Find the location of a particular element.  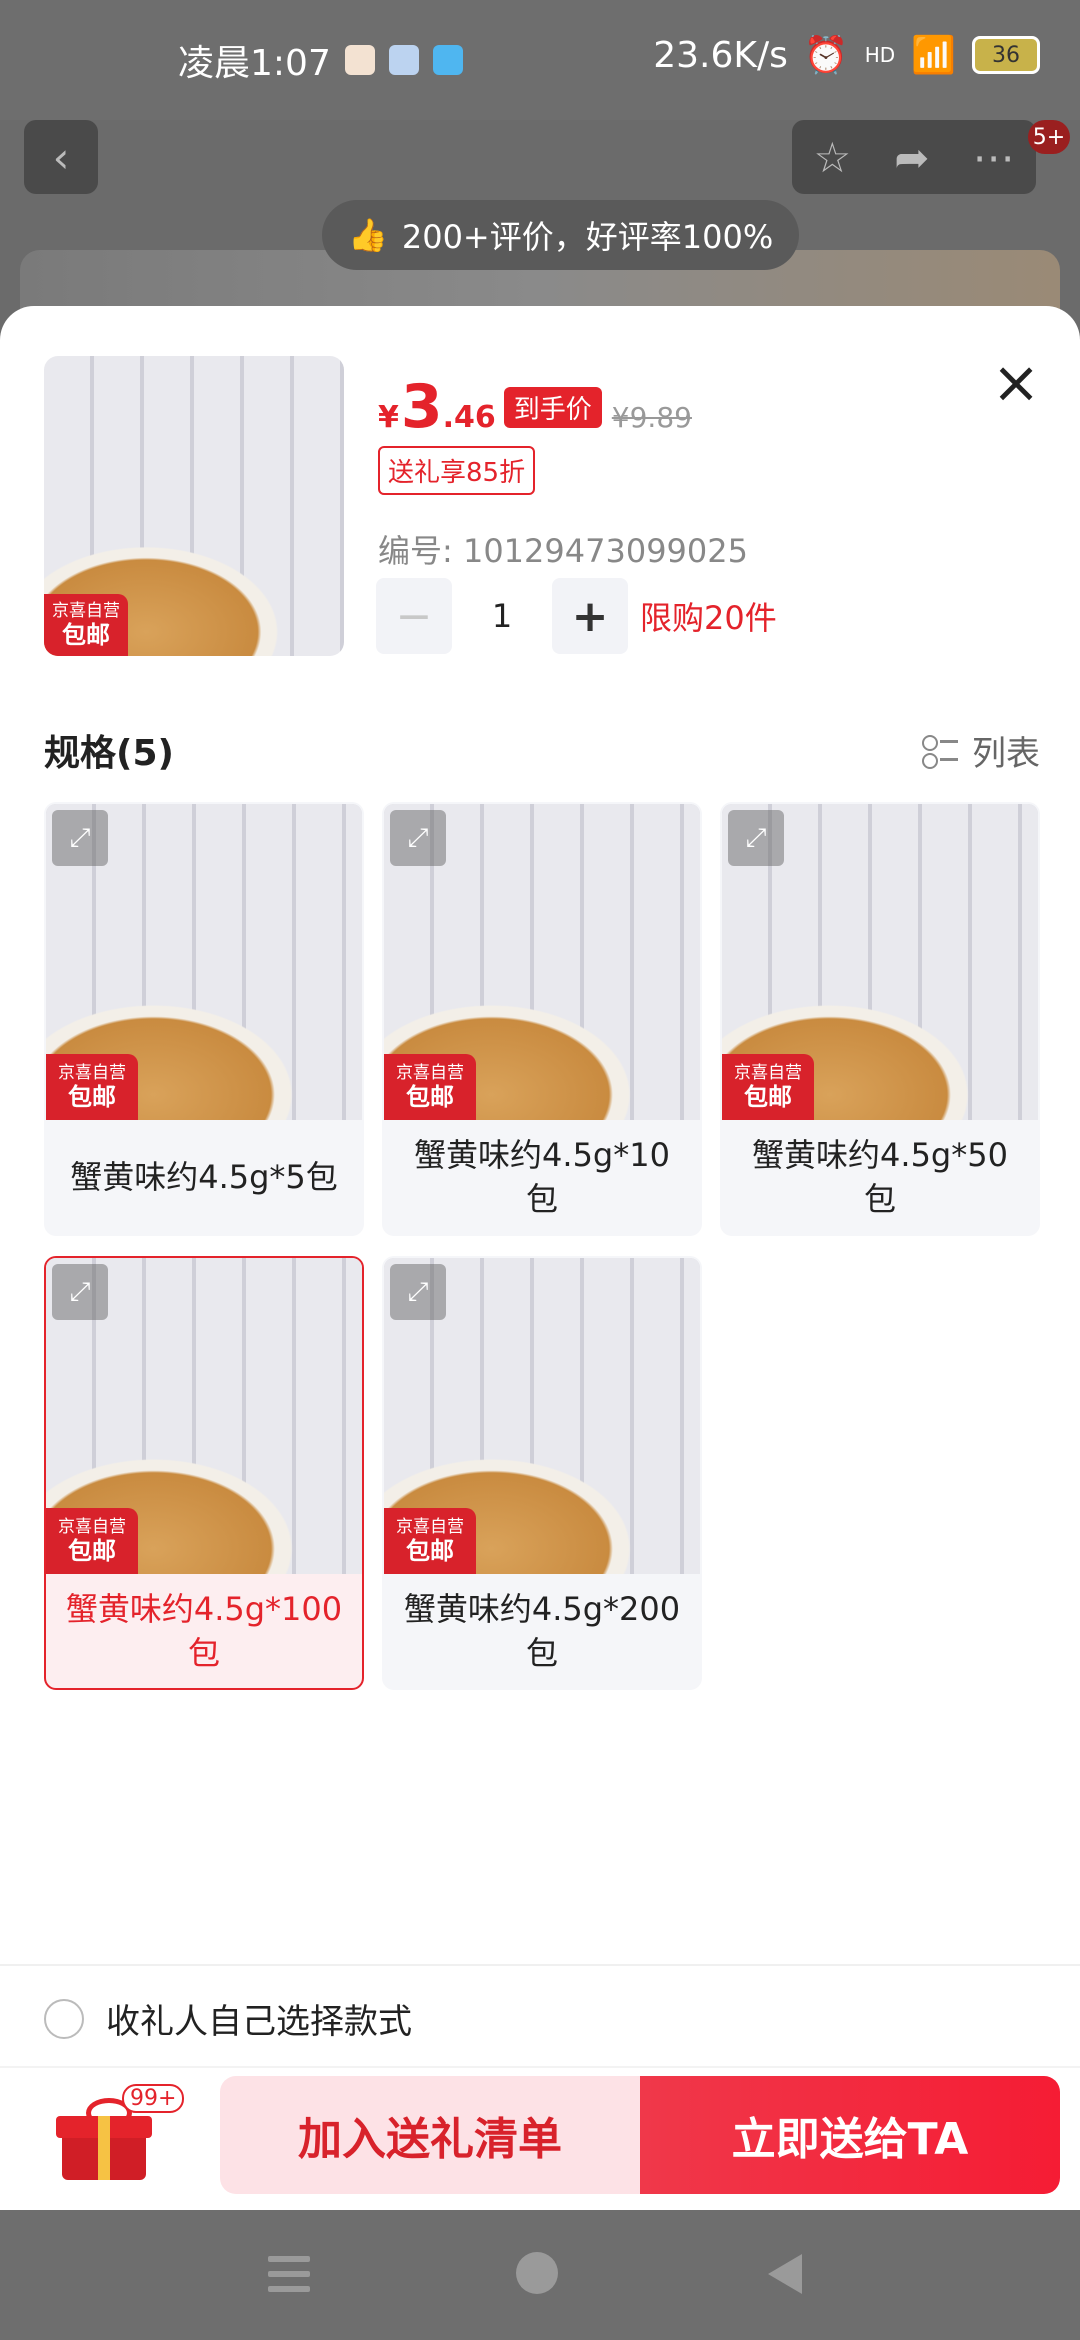

back-arrow-icon: ‹ is located at coordinates (61, 157).